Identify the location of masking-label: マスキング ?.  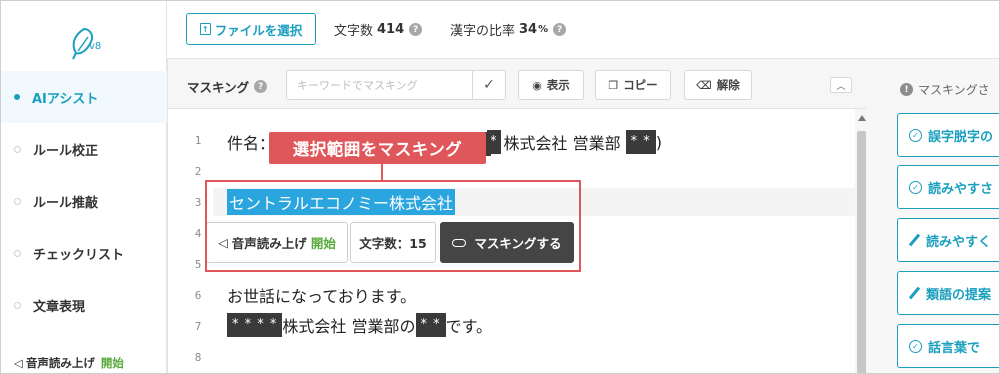
(227, 86).